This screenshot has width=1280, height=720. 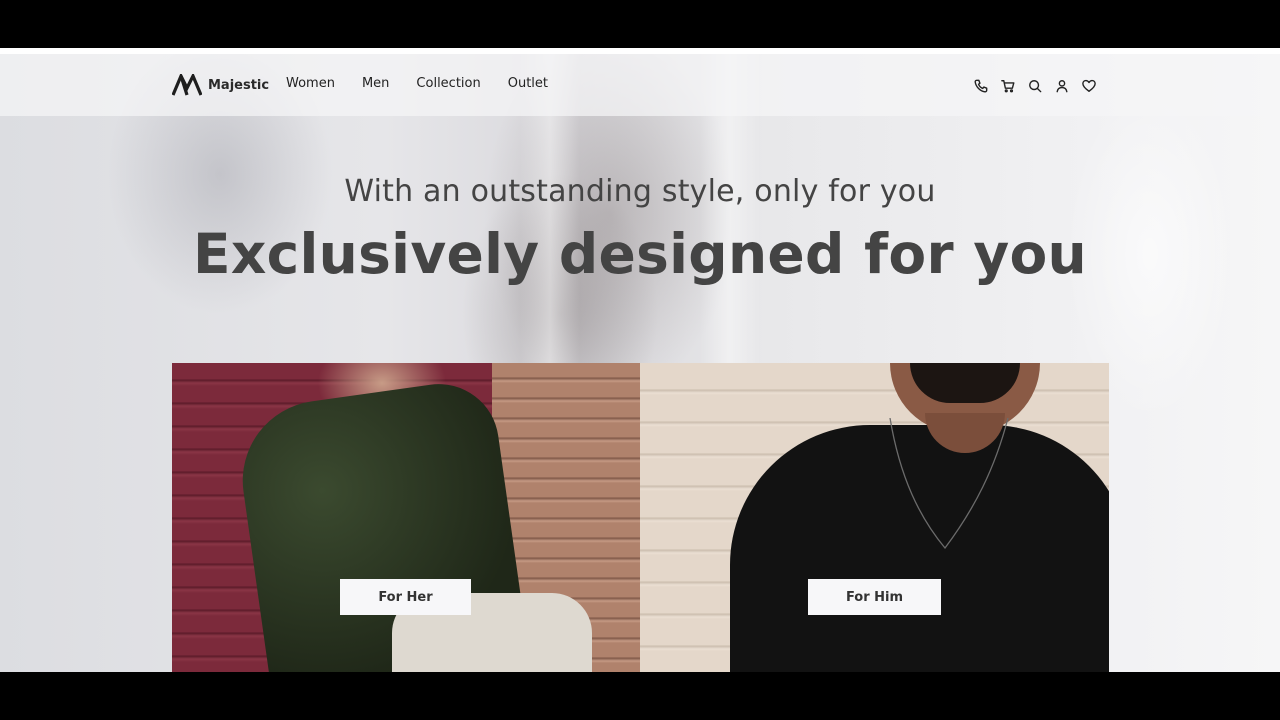 I want to click on search-icon, so click(x=1034, y=85).